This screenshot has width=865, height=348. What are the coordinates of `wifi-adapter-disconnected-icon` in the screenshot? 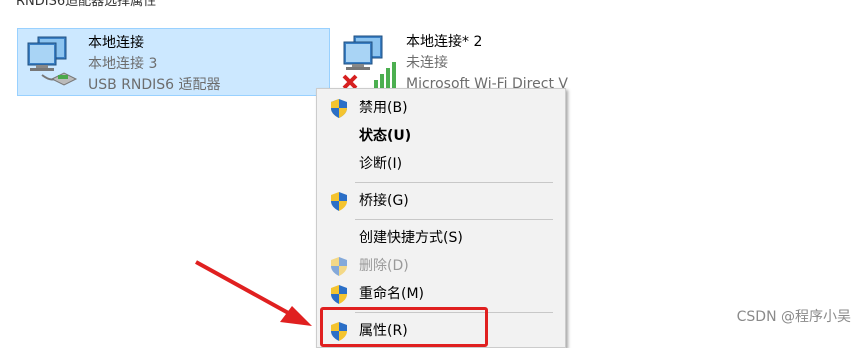 It's located at (369, 62).